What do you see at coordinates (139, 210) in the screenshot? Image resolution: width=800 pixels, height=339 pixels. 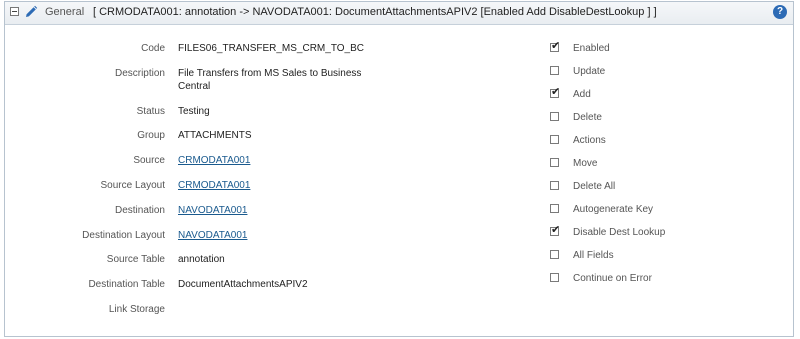 I see `field-label: Destination` at bounding box center [139, 210].